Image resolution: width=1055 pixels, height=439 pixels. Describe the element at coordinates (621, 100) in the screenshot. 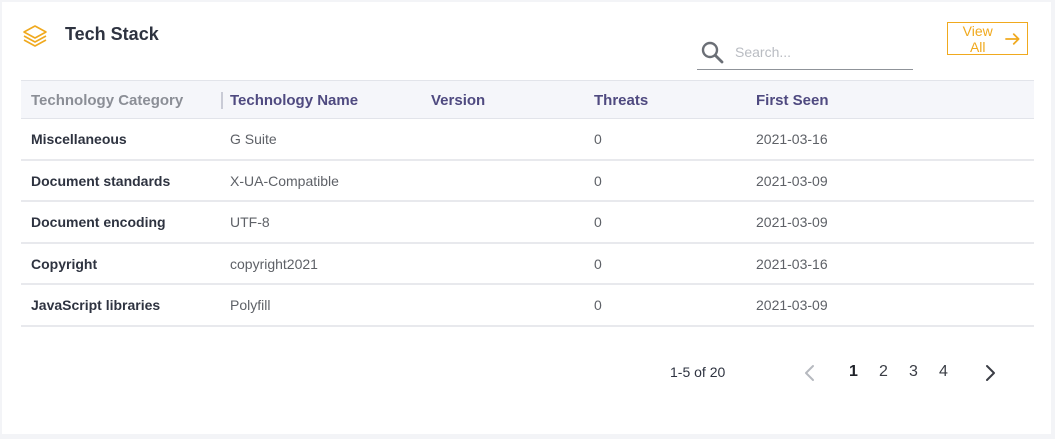

I see `column-header-threats: Threats` at that location.